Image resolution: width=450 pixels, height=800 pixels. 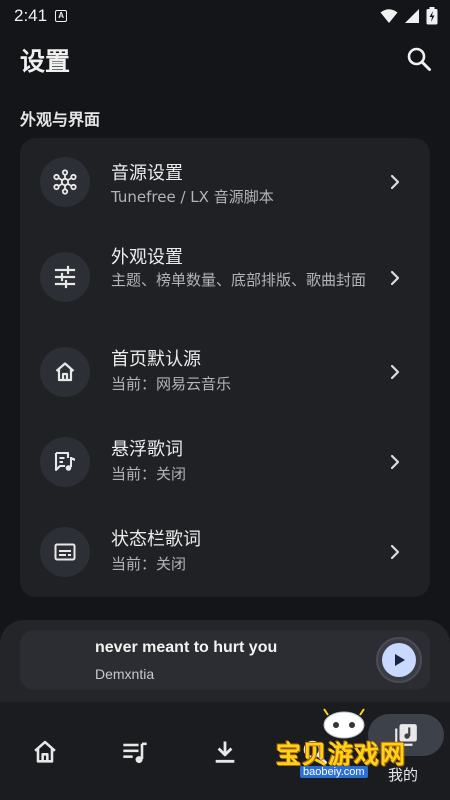 I want to click on play-button-inner, so click(x=399, y=660).